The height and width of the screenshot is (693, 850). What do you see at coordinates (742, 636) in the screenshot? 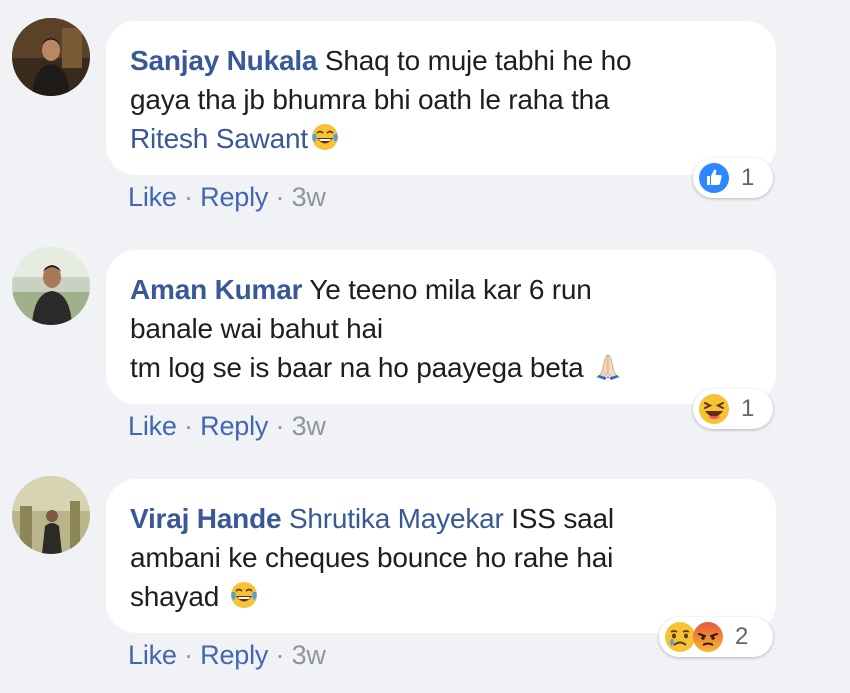
I see `reaction-count: 2` at bounding box center [742, 636].